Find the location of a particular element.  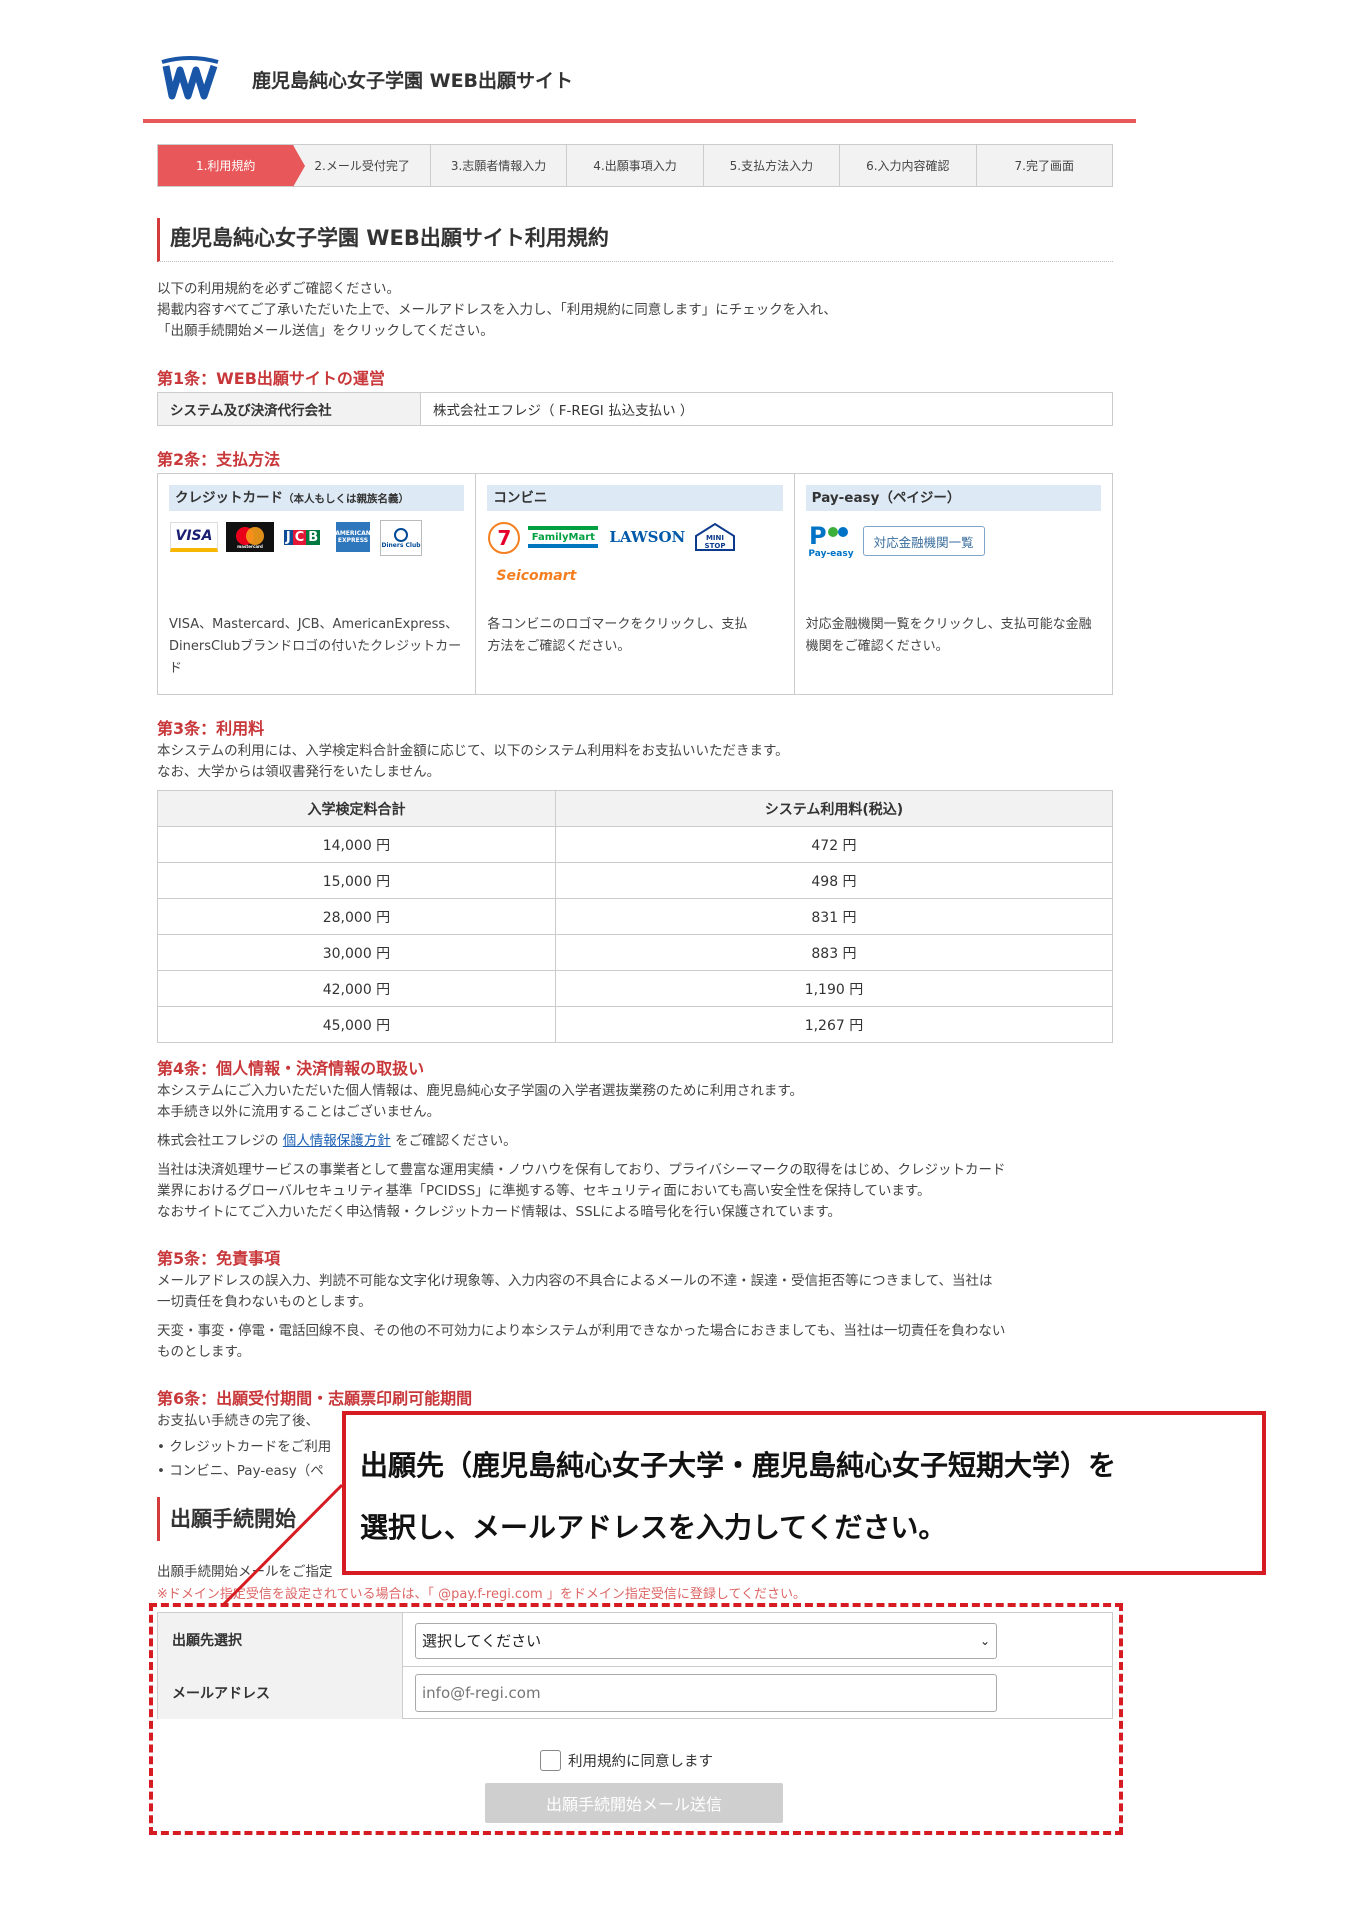

site-title: 鹿児島純心女子学園 WEB出願サイト is located at coordinates (413, 81).